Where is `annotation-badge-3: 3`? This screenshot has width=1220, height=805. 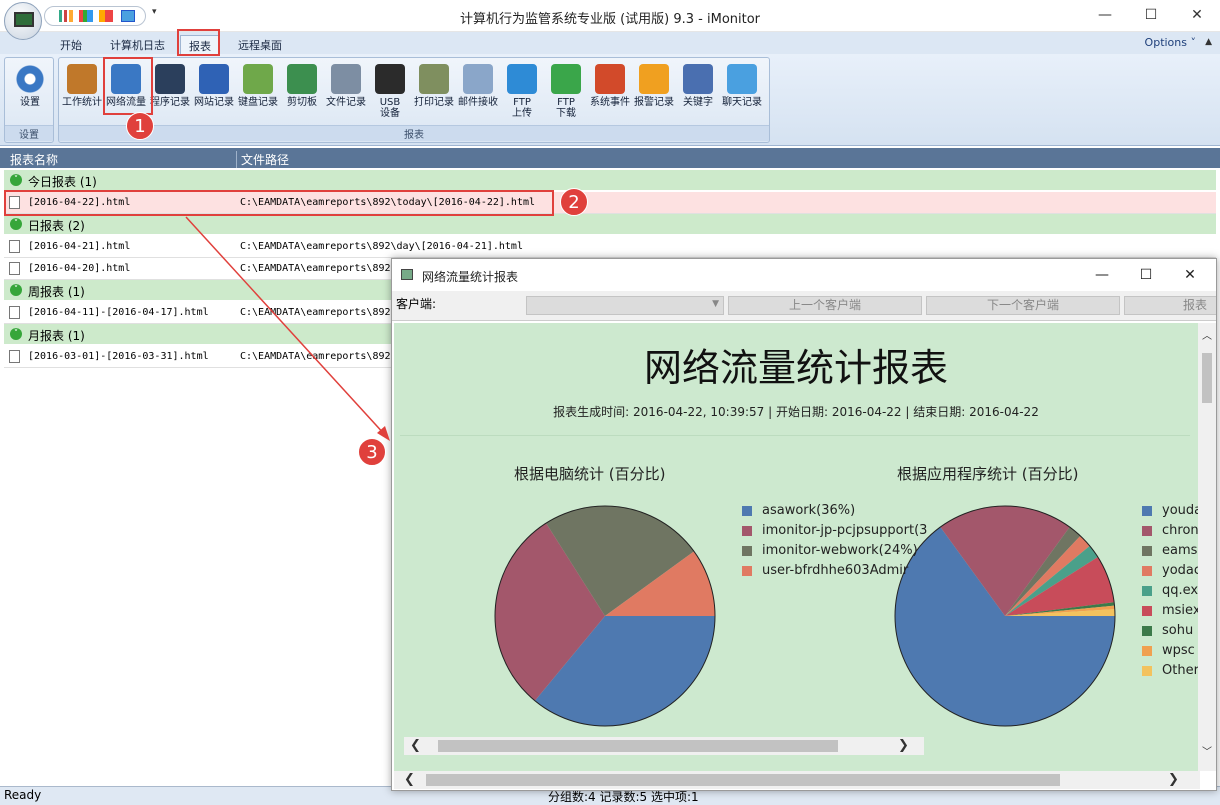
annotation-badge-3: 3 is located at coordinates (372, 452).